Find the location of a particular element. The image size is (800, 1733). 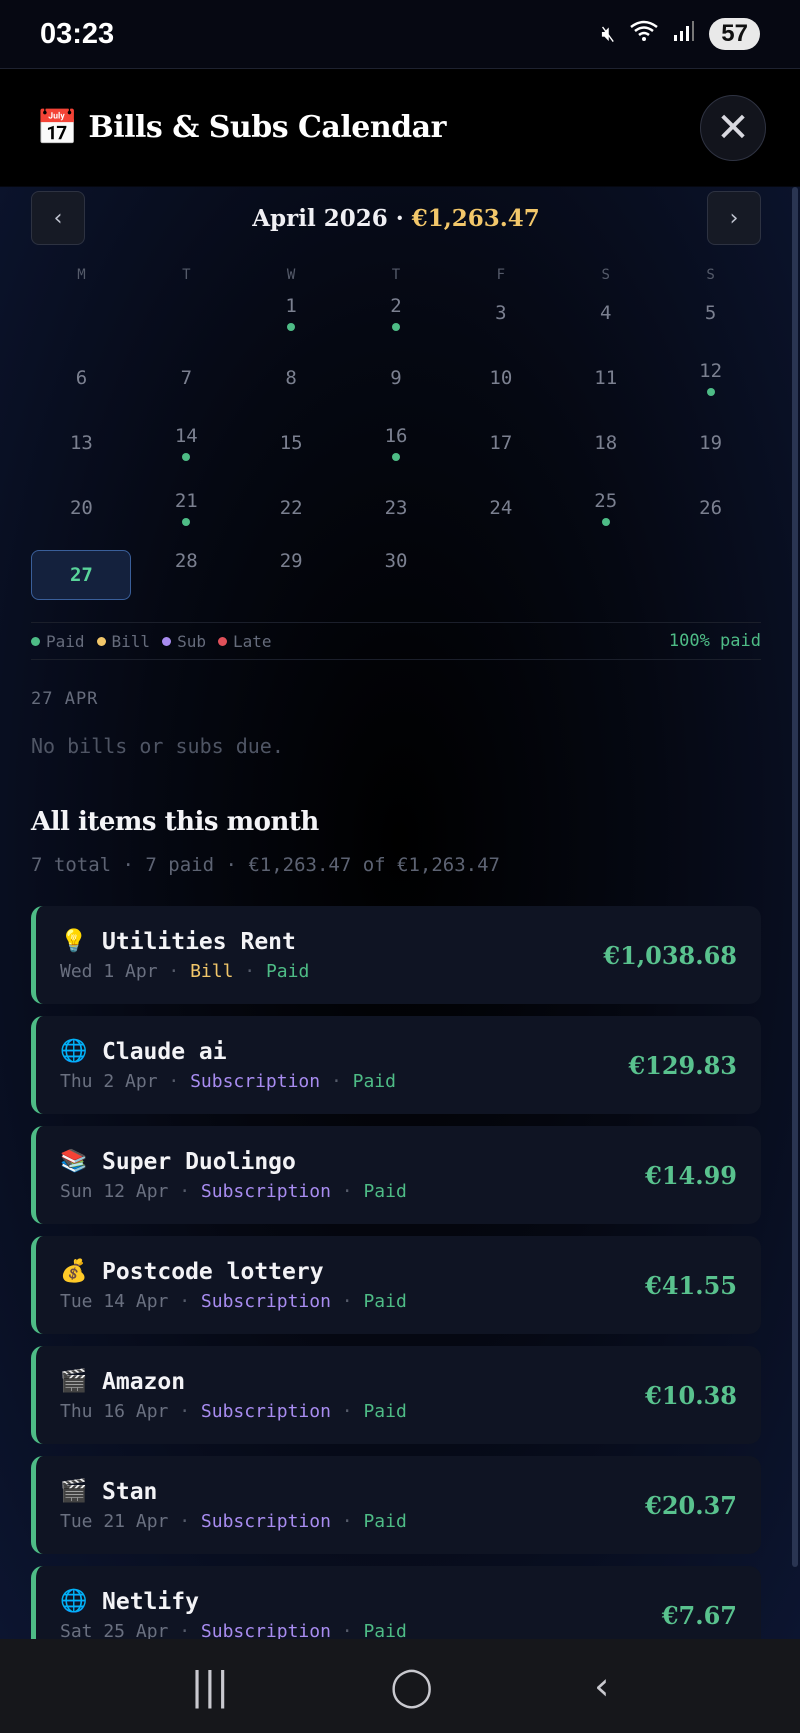

item-header: 💡 Utilities Rent is located at coordinates (331, 942).